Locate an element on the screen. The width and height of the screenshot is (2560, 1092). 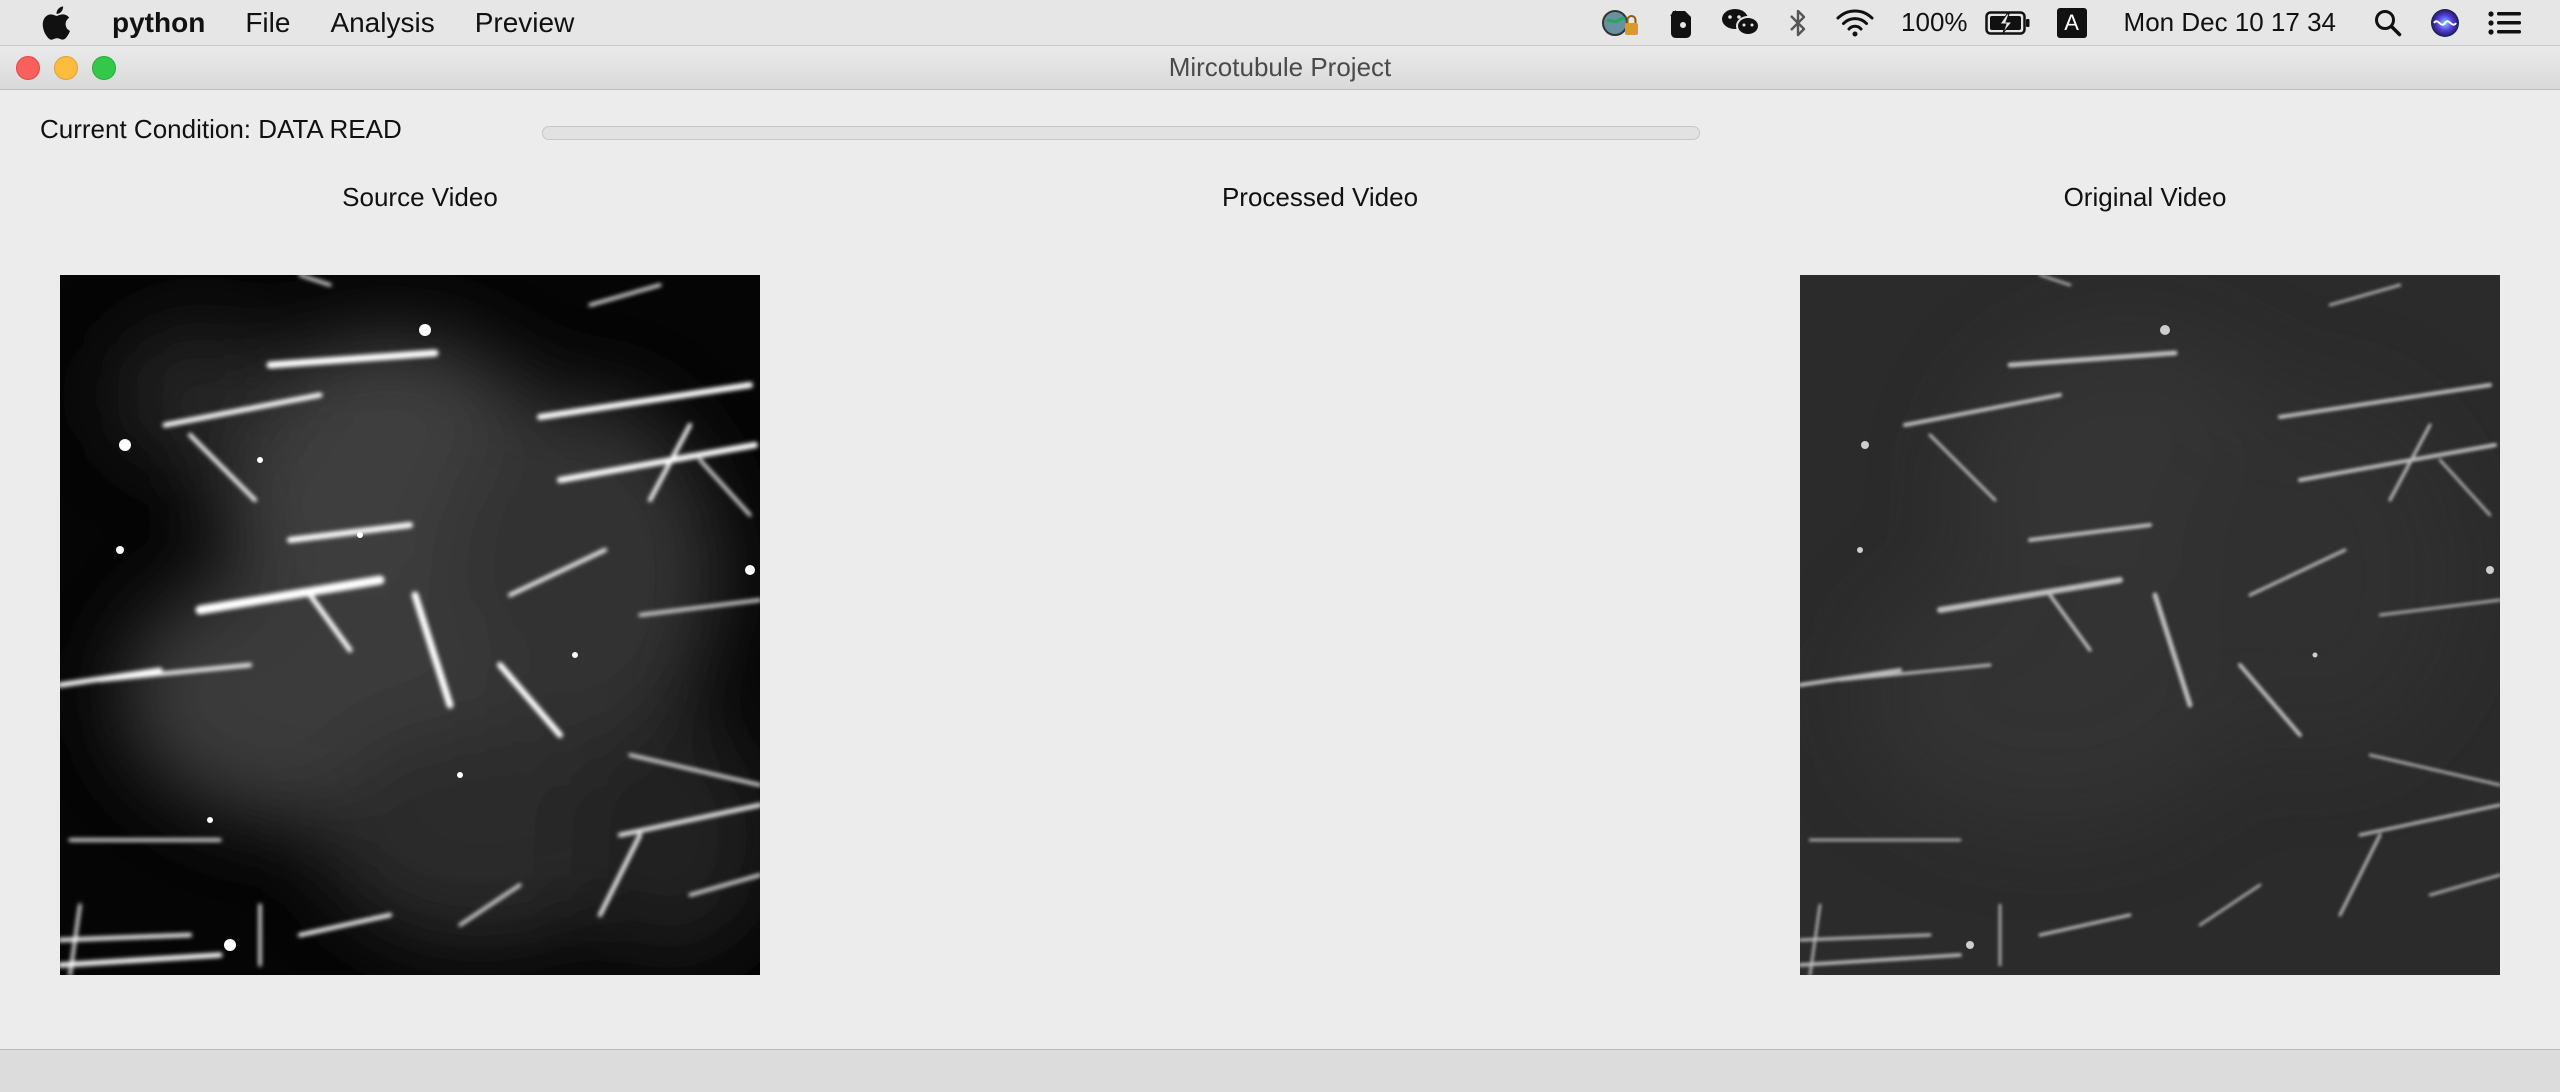
window-controls is located at coordinates (66, 68).